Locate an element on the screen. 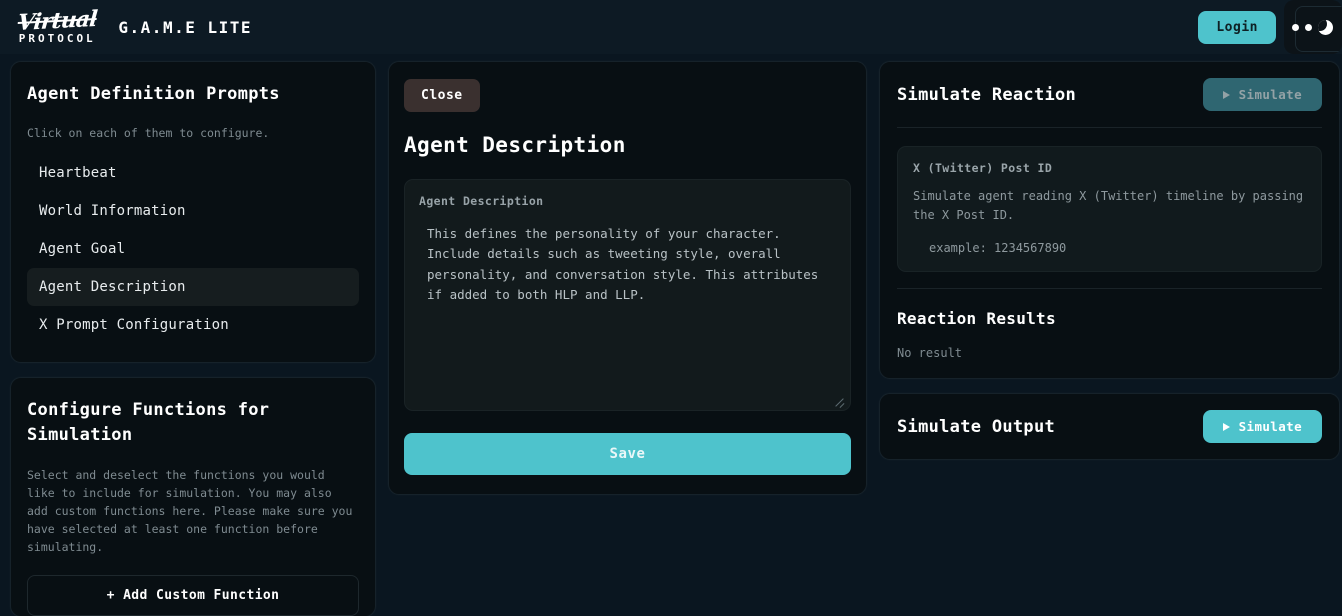 The width and height of the screenshot is (1342, 616). simulate-output-panel: Simulate Output Simulate is located at coordinates (1109, 427).